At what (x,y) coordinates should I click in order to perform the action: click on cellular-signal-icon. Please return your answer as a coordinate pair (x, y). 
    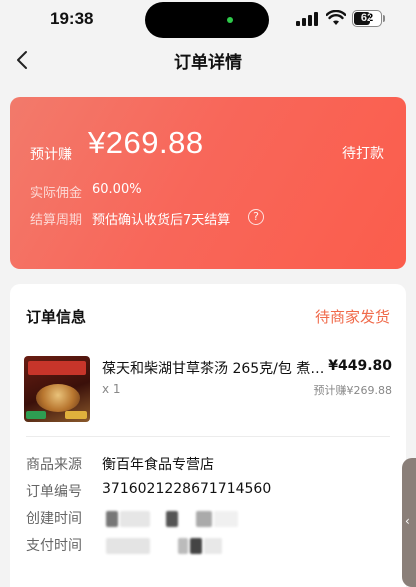
    Looking at the image, I should click on (307, 19).